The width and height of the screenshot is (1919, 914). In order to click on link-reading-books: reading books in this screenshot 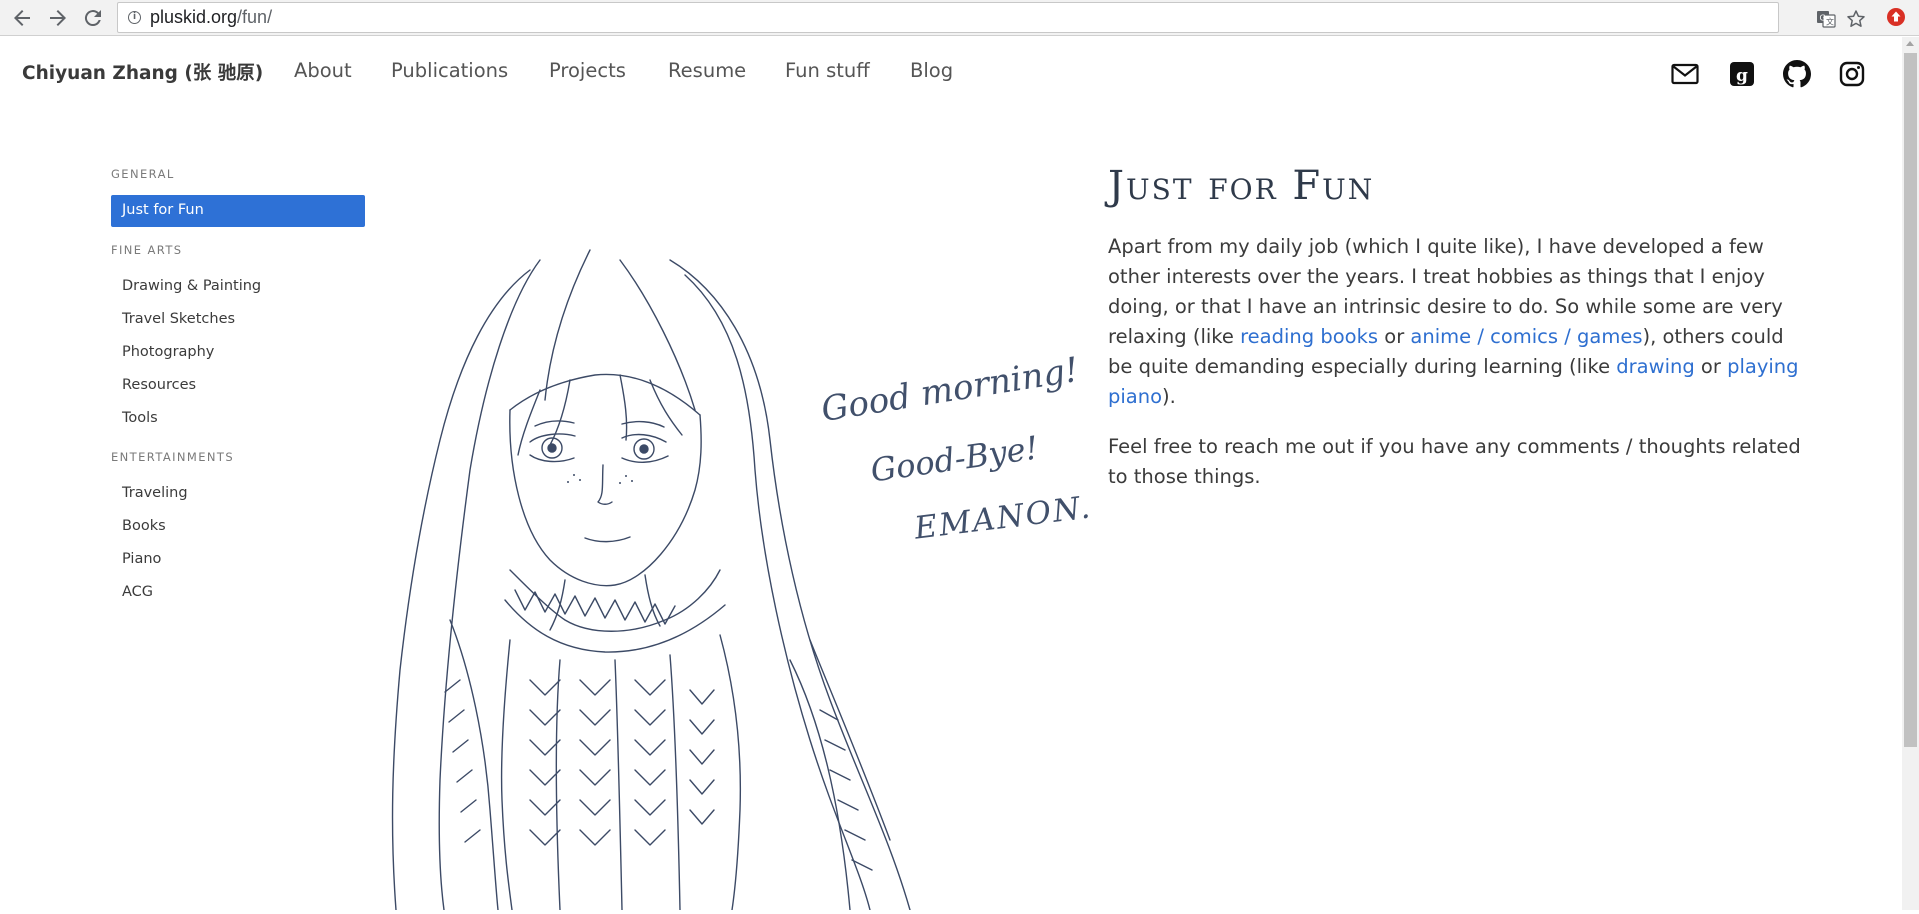, I will do `click(1309, 336)`.